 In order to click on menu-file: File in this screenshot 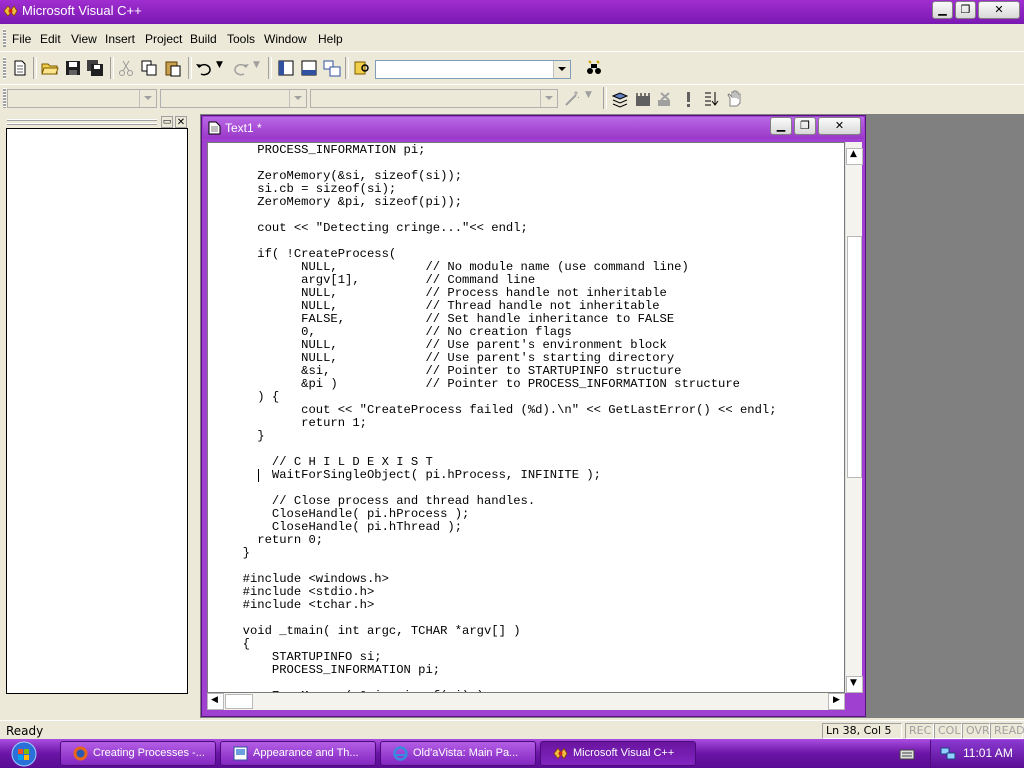, I will do `click(21, 39)`.